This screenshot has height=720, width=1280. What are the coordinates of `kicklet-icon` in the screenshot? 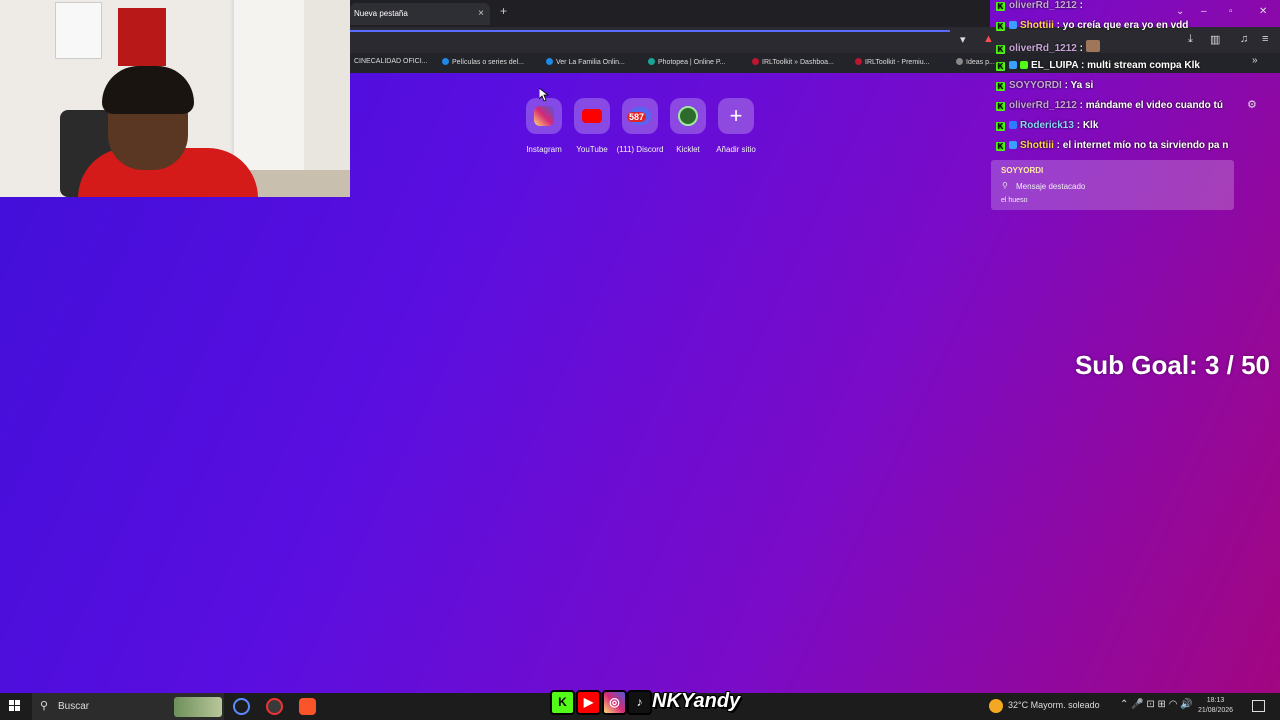 It's located at (688, 116).